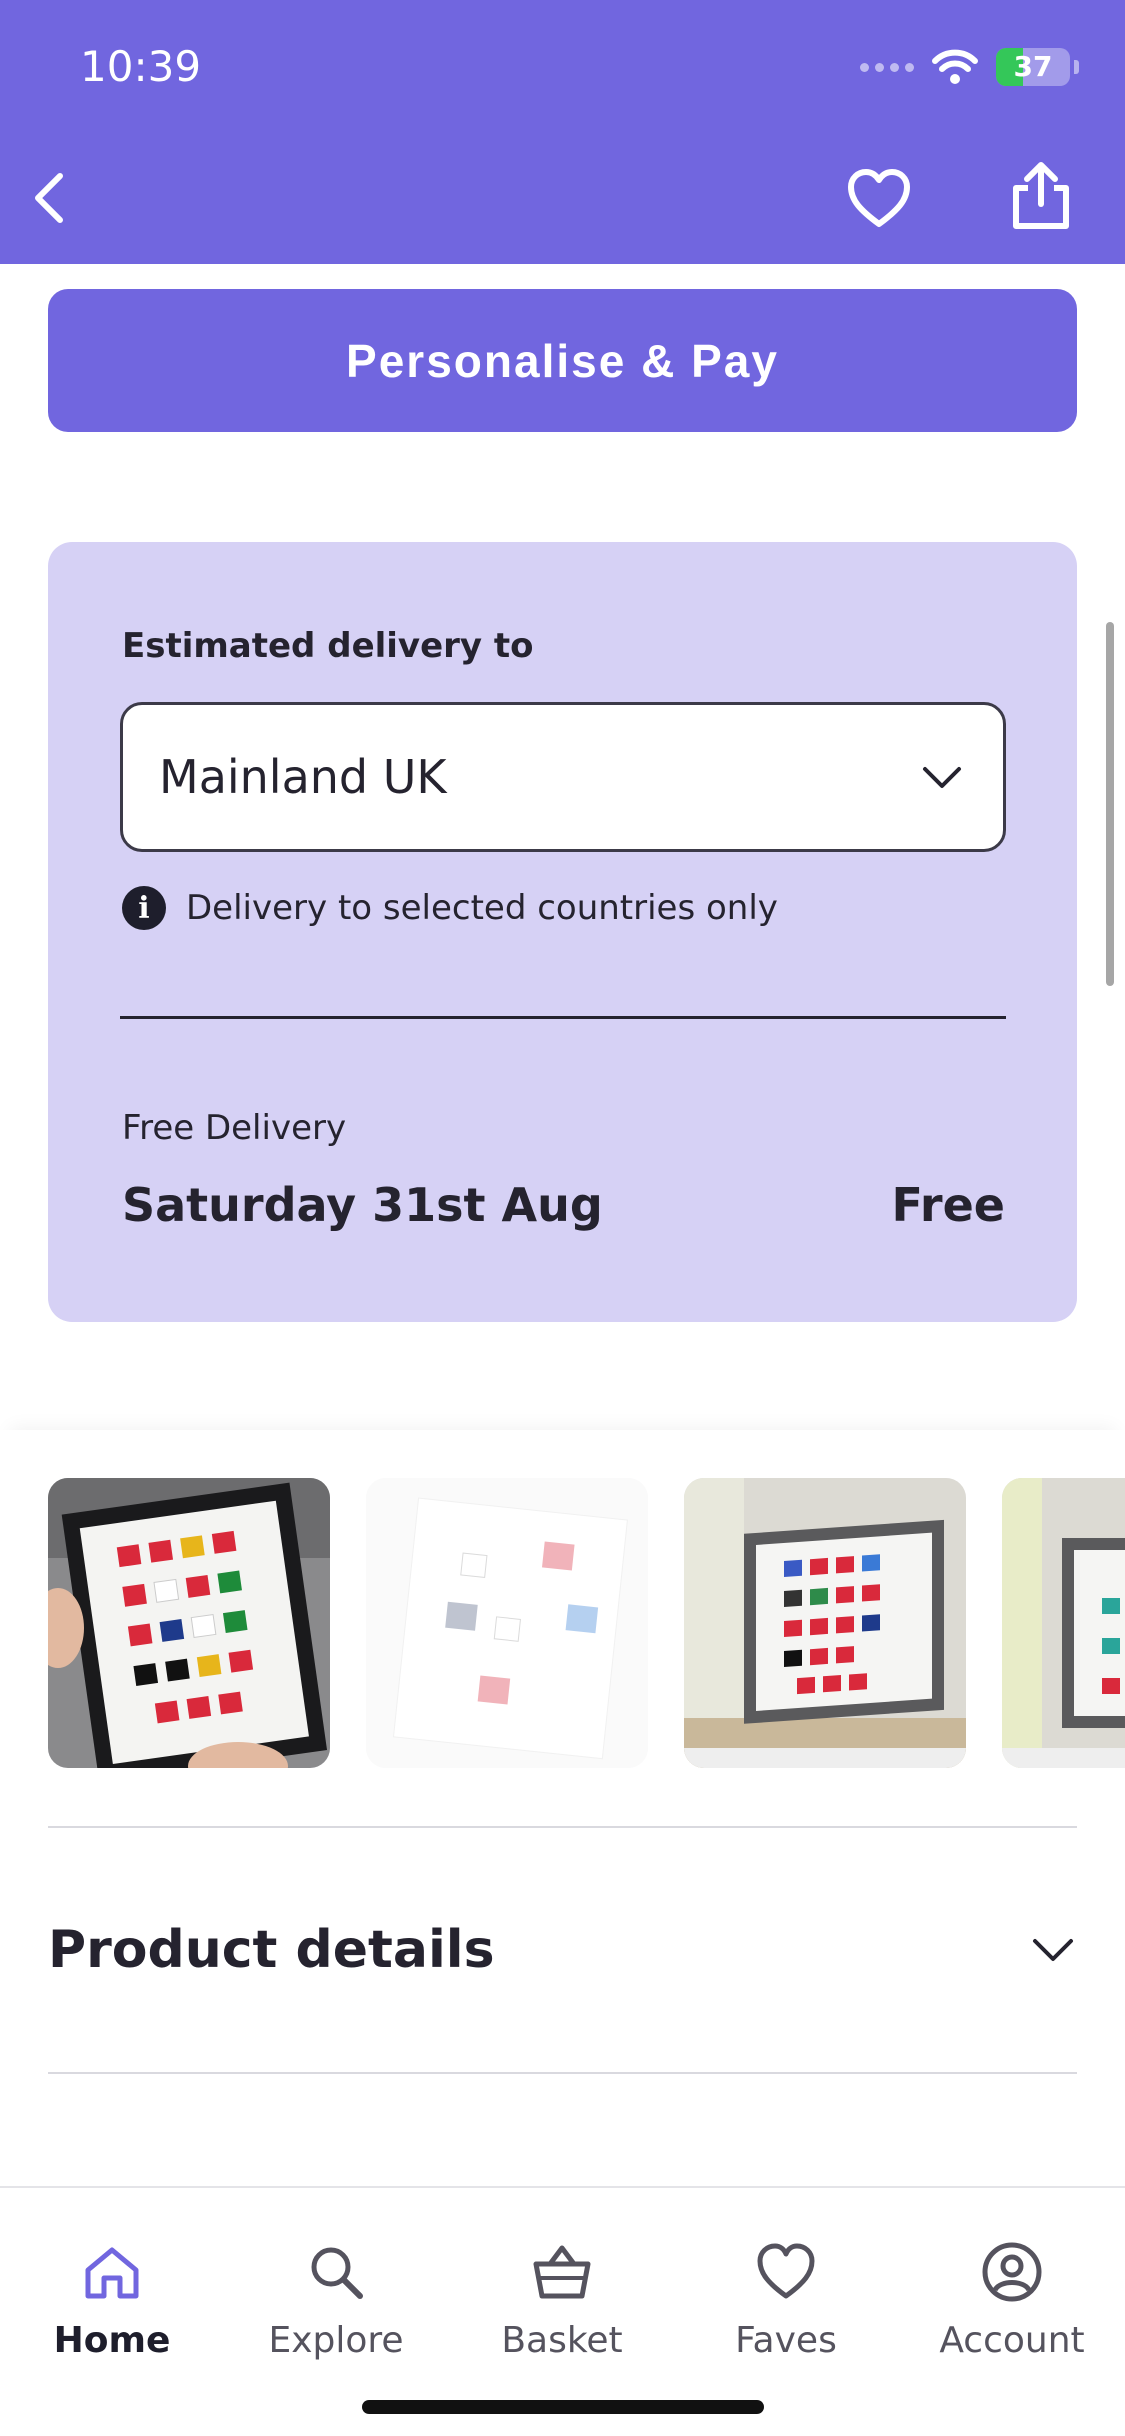 The height and width of the screenshot is (2436, 1125). I want to click on status-indicators: 37, so click(969, 67).